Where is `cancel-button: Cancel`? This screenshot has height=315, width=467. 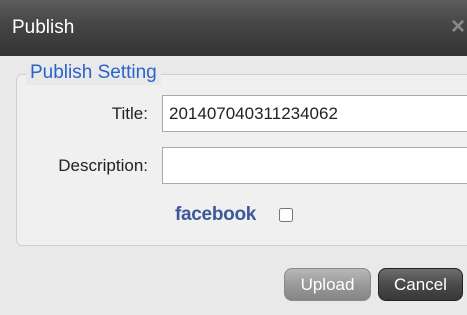
cancel-button: Cancel is located at coordinates (420, 284).